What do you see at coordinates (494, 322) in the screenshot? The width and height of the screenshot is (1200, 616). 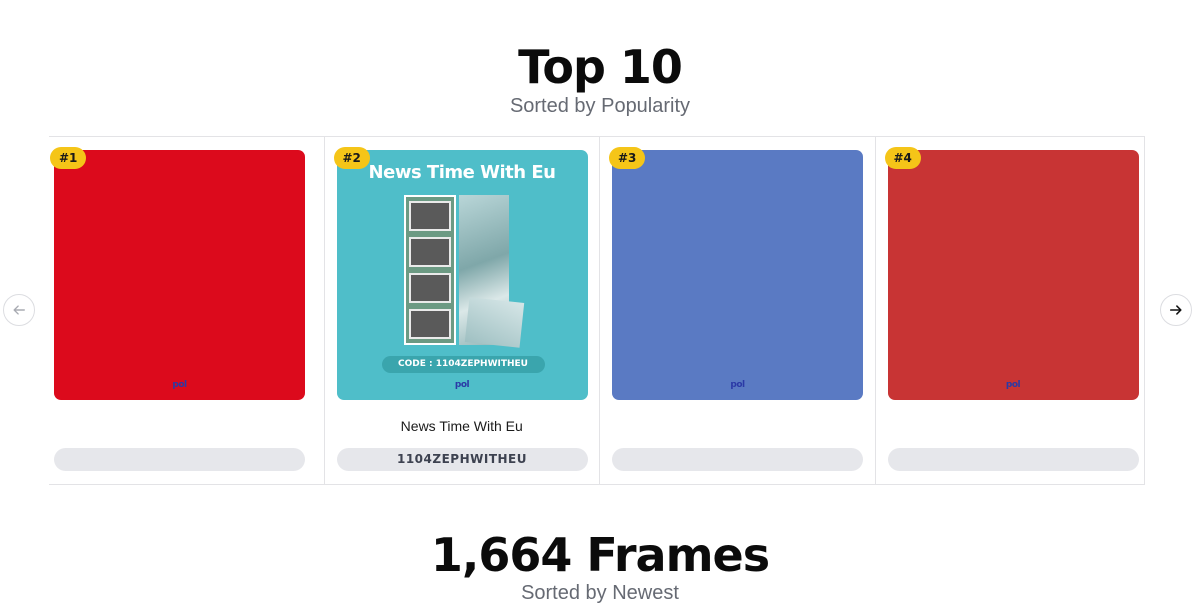 I see `artwork-photo` at bounding box center [494, 322].